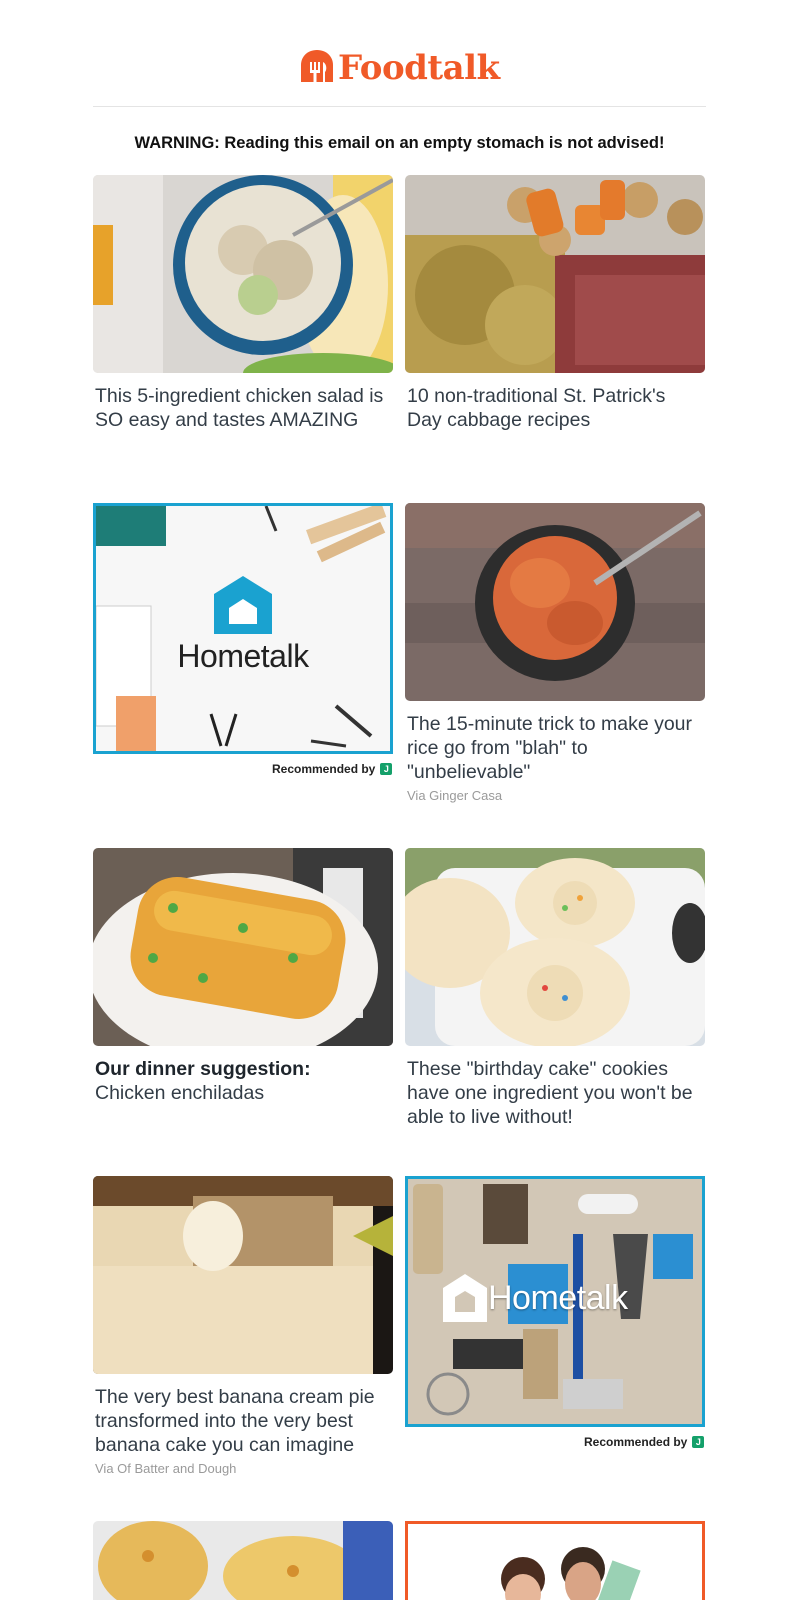  Describe the element at coordinates (555, 1560) in the screenshot. I see `ad-partial` at that location.